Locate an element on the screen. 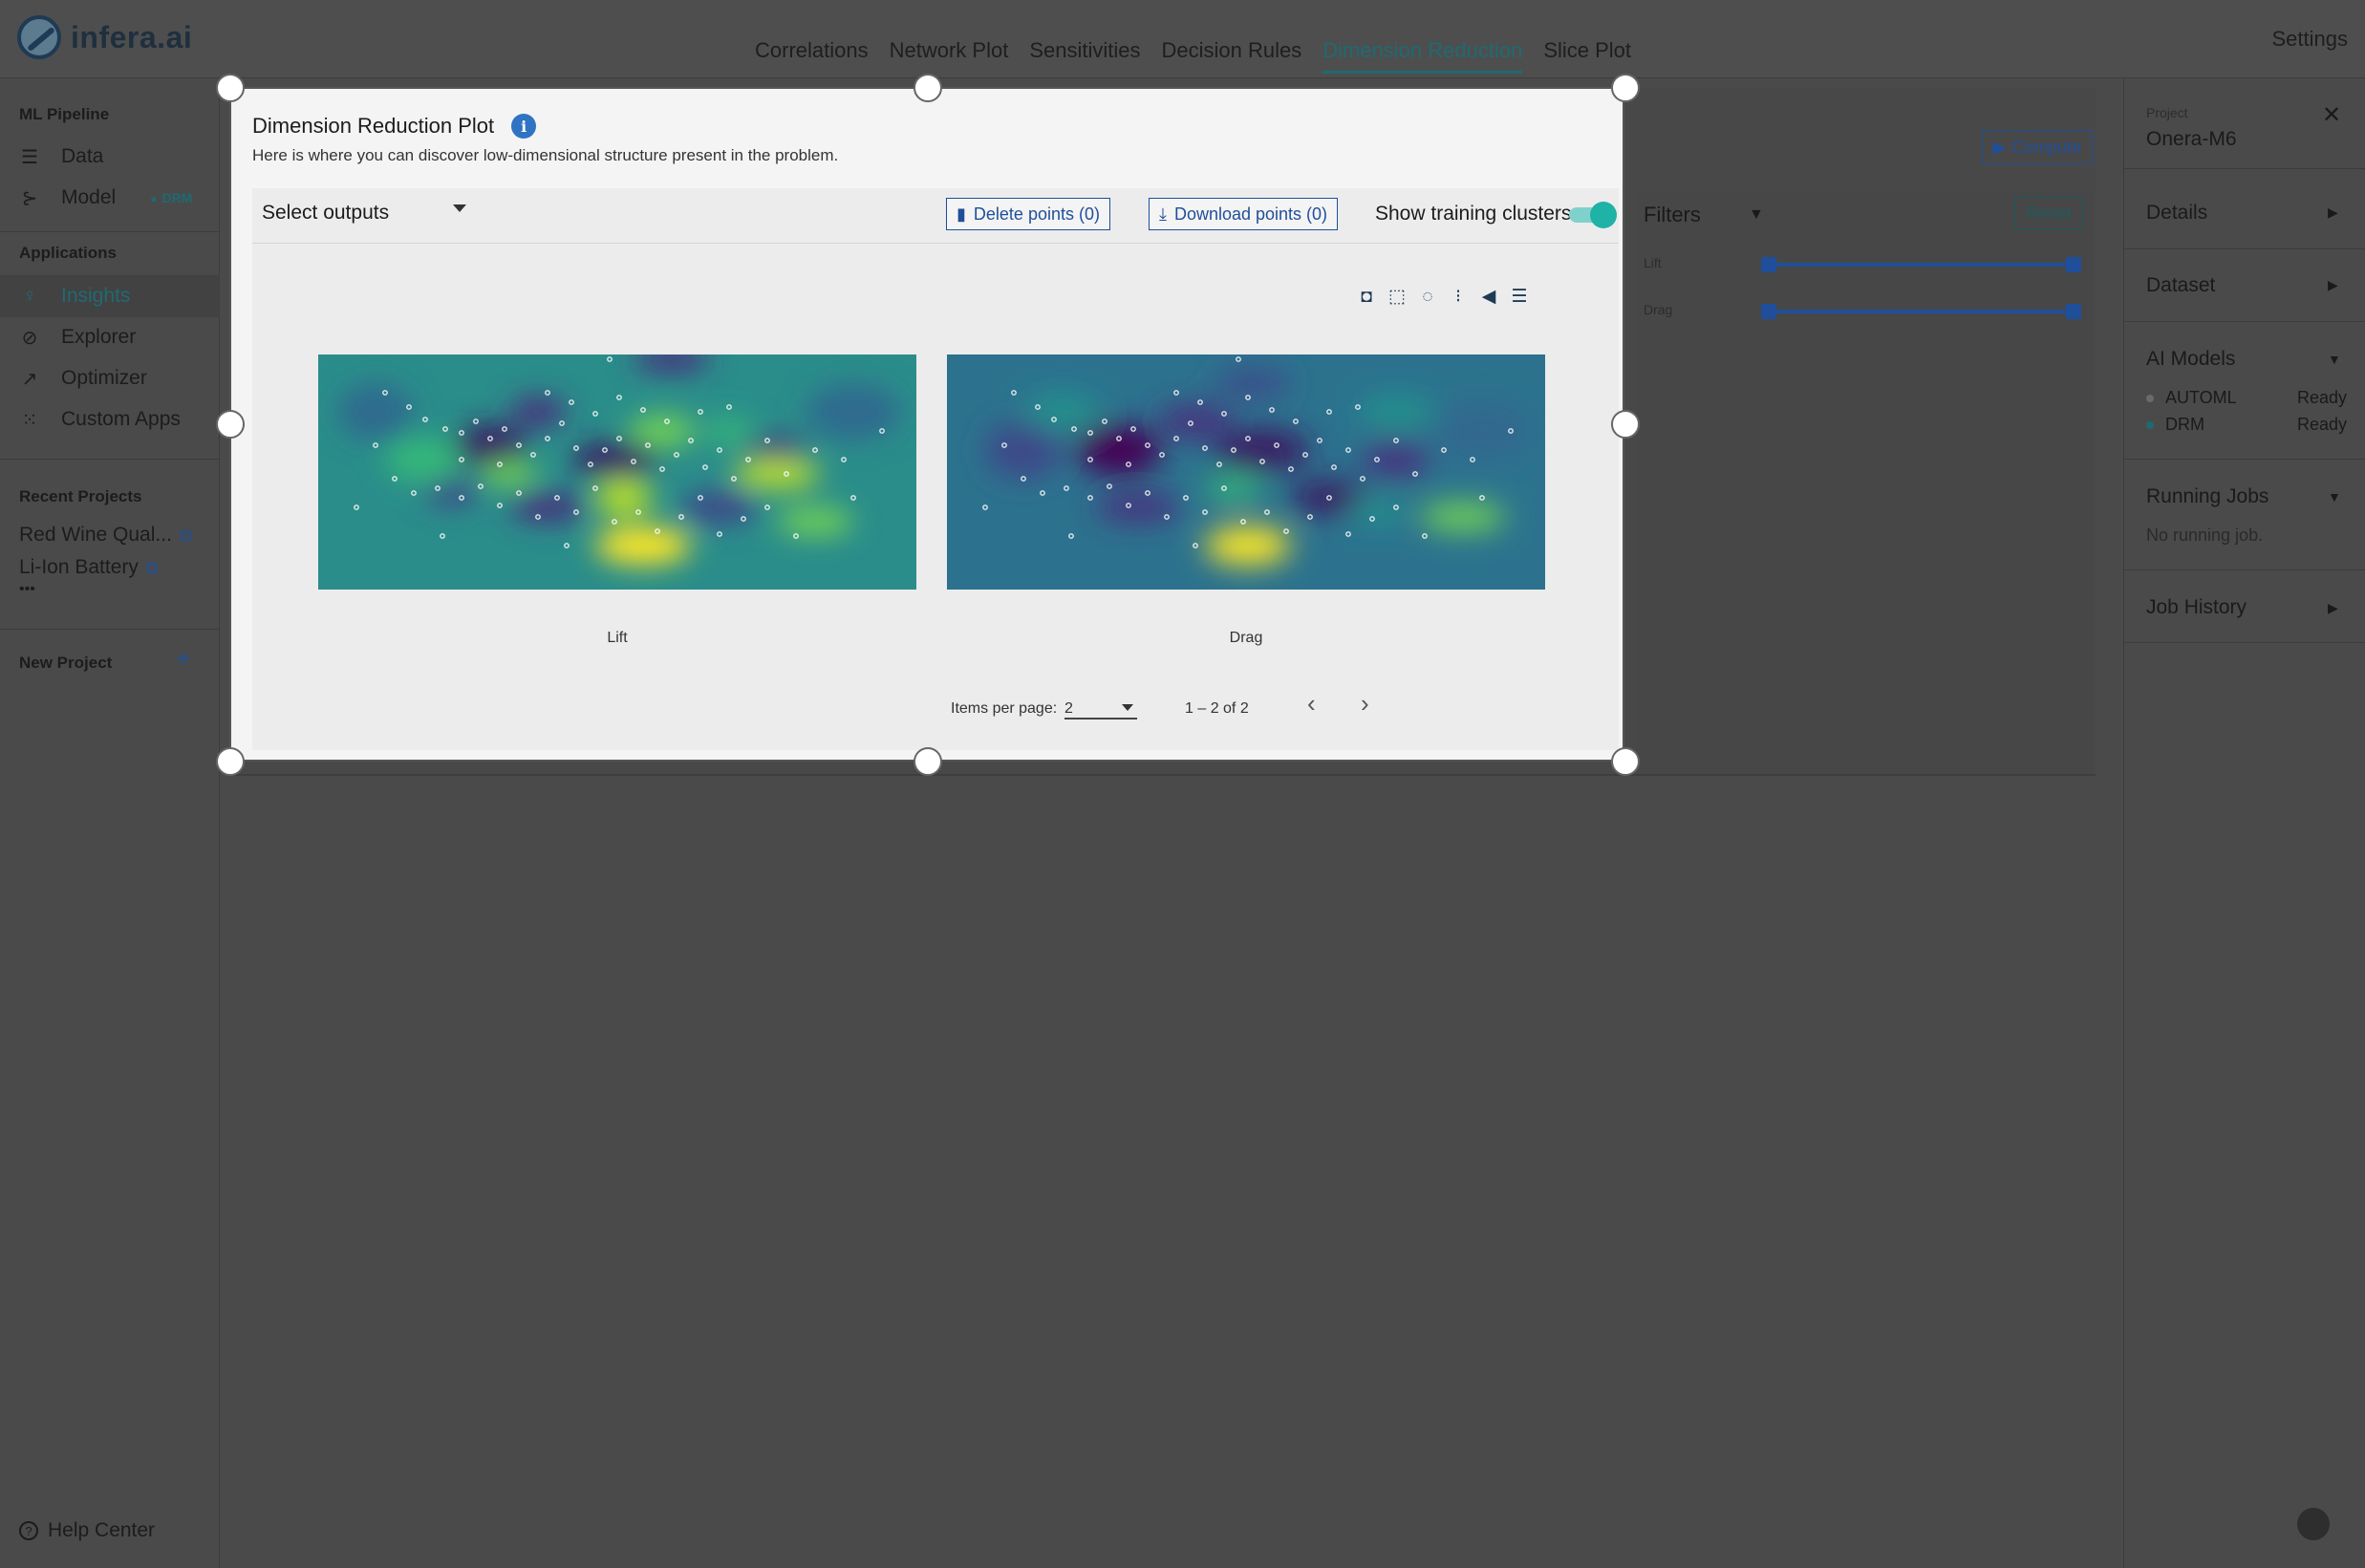 This screenshot has height=1568, width=2365. trash-icon: ▮ is located at coordinates (962, 214).